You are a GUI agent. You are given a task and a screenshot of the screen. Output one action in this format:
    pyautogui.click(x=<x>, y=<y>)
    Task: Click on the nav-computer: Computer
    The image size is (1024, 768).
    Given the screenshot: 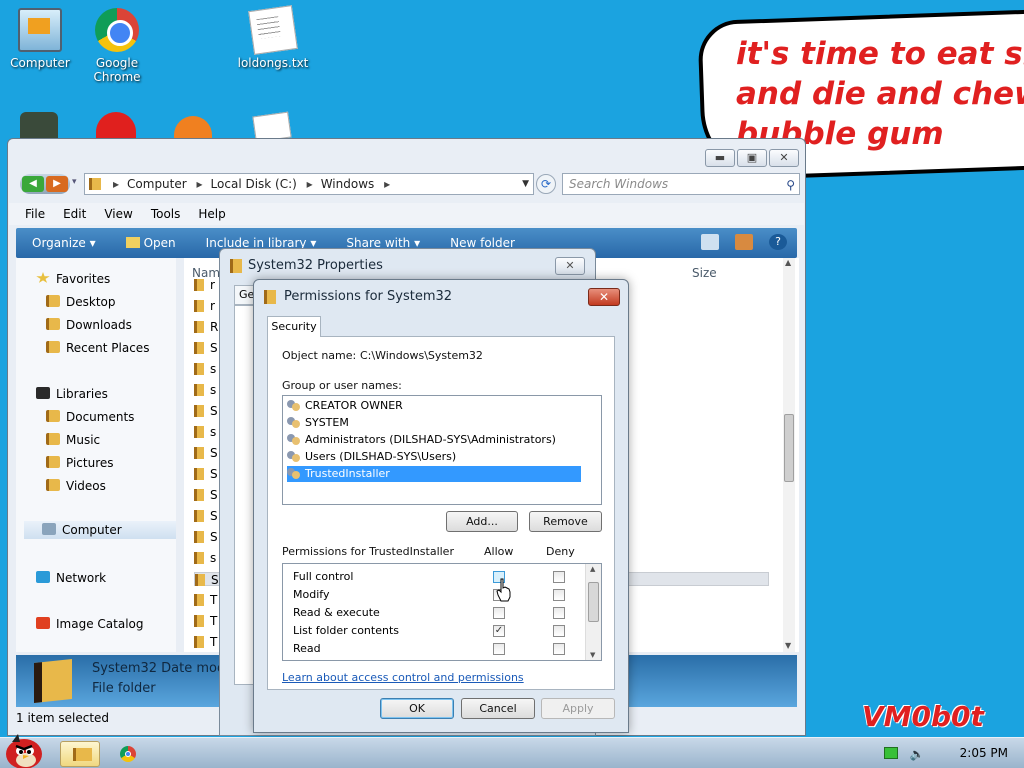 What is the action you would take?
    pyautogui.click(x=100, y=530)
    